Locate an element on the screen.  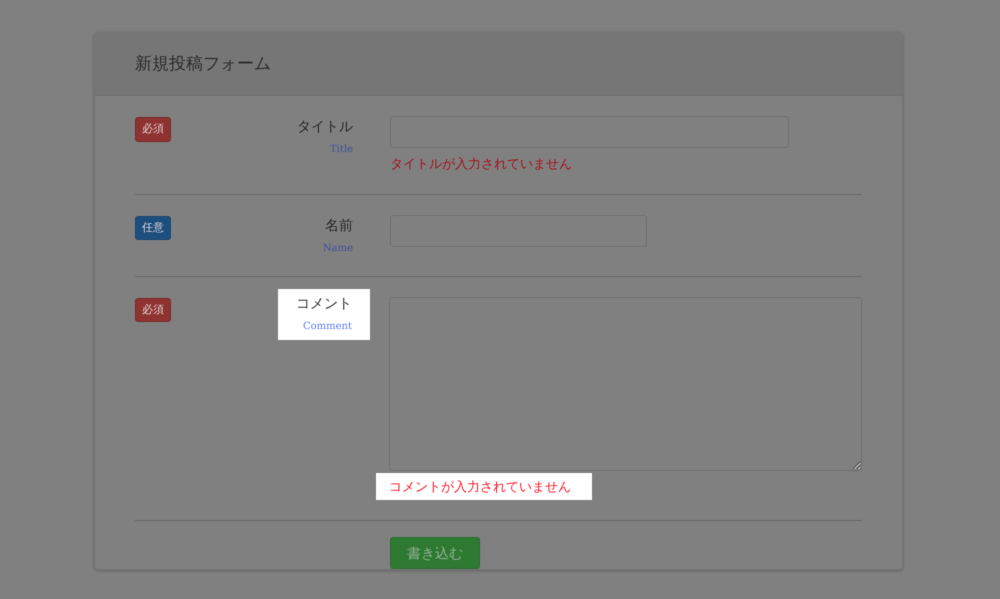
badge: 任意 is located at coordinates (153, 228).